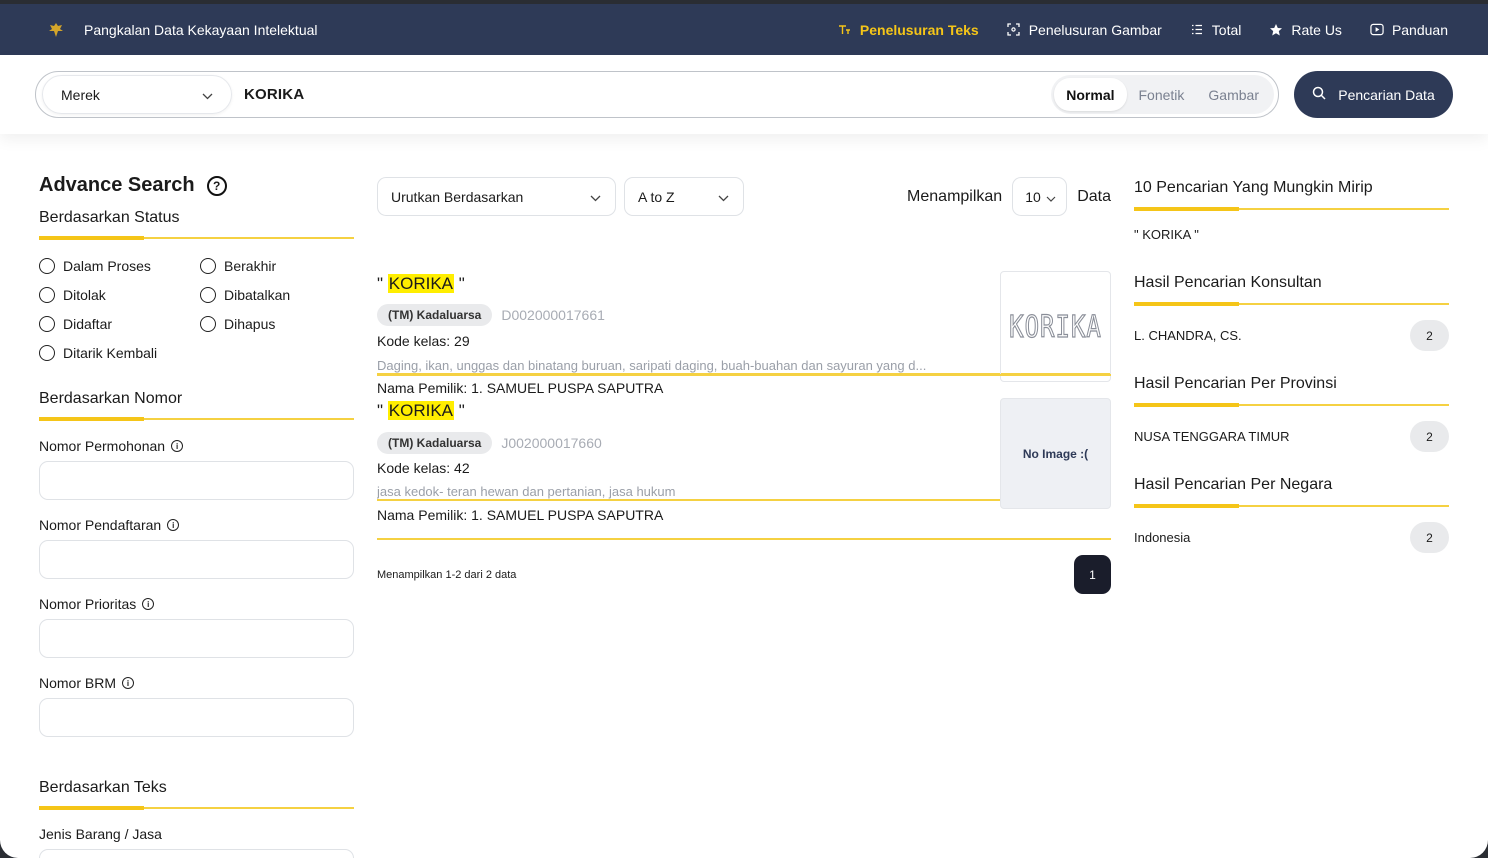  What do you see at coordinates (1166, 234) in the screenshot?
I see `similar-item-label: " KORIKA "` at bounding box center [1166, 234].